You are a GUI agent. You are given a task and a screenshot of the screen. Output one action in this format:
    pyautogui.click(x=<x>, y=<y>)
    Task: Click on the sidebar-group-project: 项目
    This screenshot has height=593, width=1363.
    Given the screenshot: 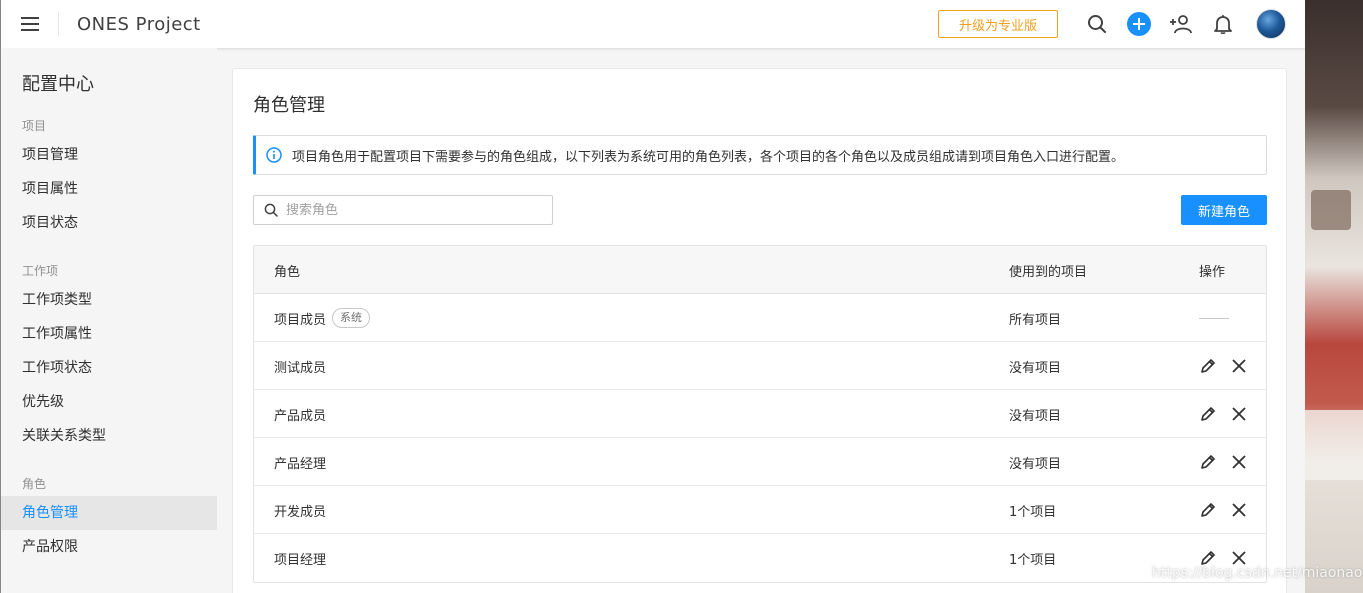 What is the action you would take?
    pyautogui.click(x=34, y=126)
    